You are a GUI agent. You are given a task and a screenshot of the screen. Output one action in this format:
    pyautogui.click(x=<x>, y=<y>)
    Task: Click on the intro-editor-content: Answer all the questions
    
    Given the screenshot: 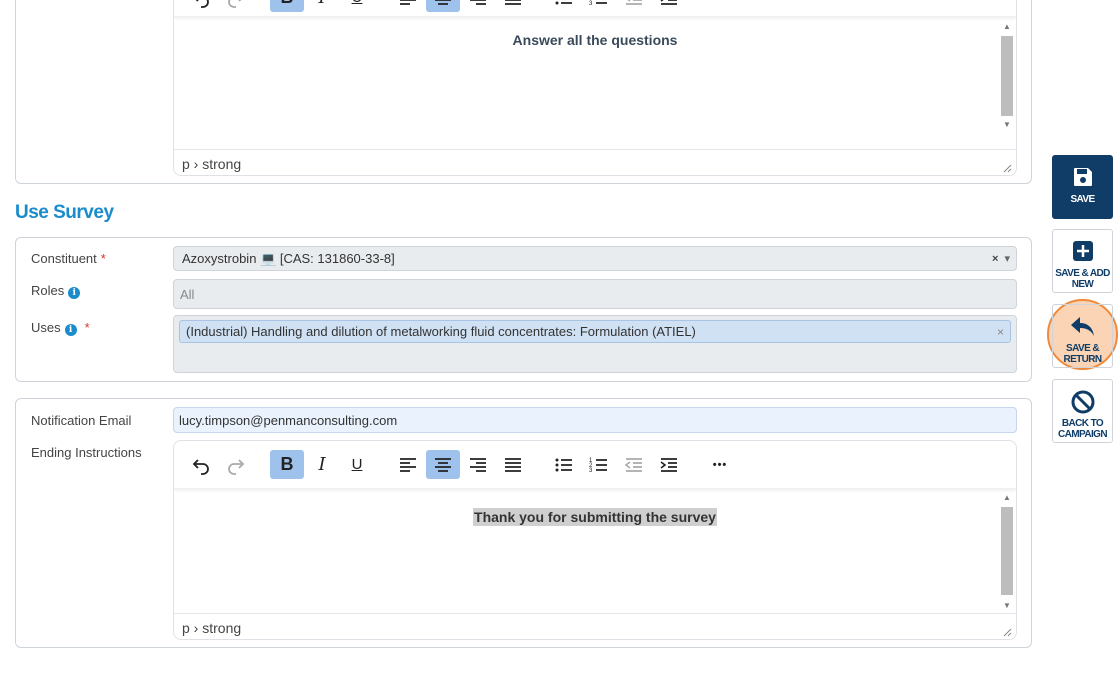 What is the action you would take?
    pyautogui.click(x=595, y=77)
    